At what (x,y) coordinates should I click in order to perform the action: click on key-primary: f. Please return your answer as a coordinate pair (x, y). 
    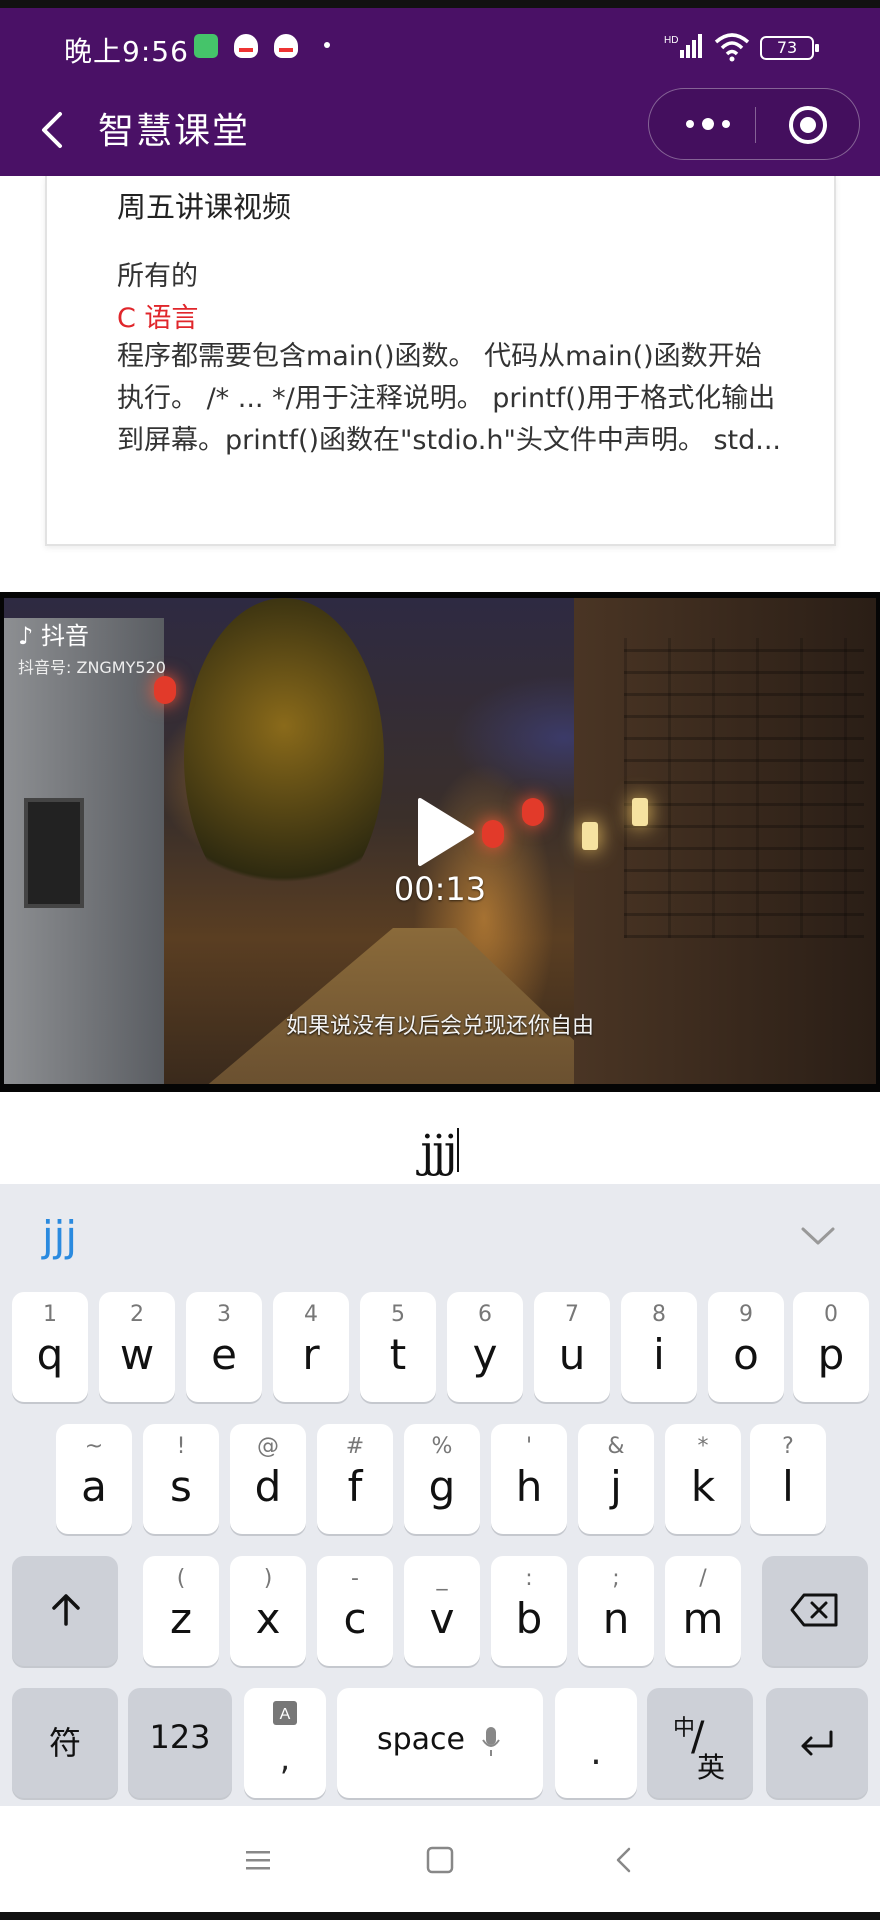
    Looking at the image, I should click on (355, 1486).